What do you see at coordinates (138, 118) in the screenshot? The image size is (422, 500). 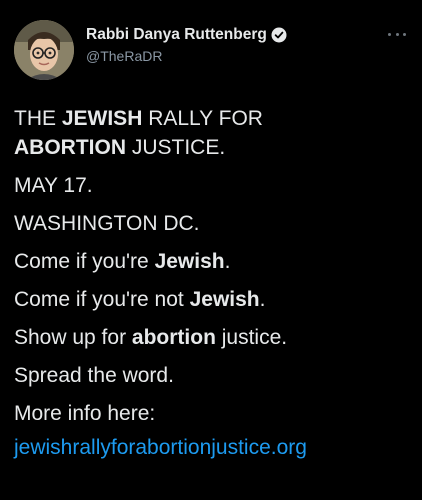 I see `tweet-line-1: THE JEWISH RALLY FOR` at bounding box center [138, 118].